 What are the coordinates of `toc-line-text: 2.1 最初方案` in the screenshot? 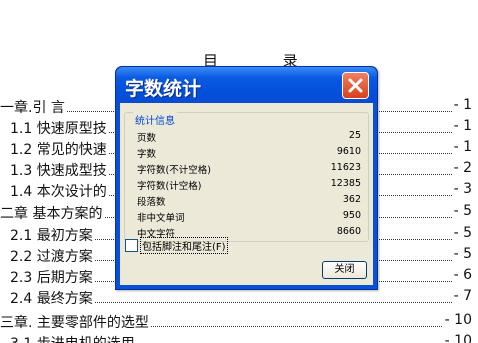 It's located at (52, 235).